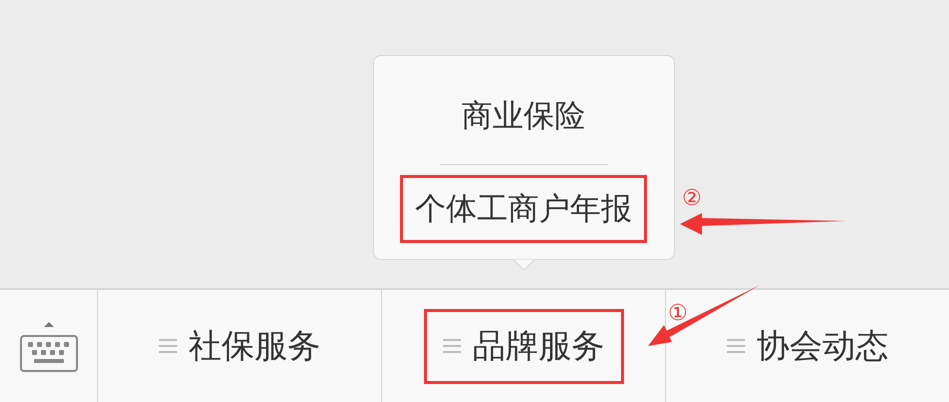 The image size is (949, 402). I want to click on menu-item: 社保服务, so click(240, 346).